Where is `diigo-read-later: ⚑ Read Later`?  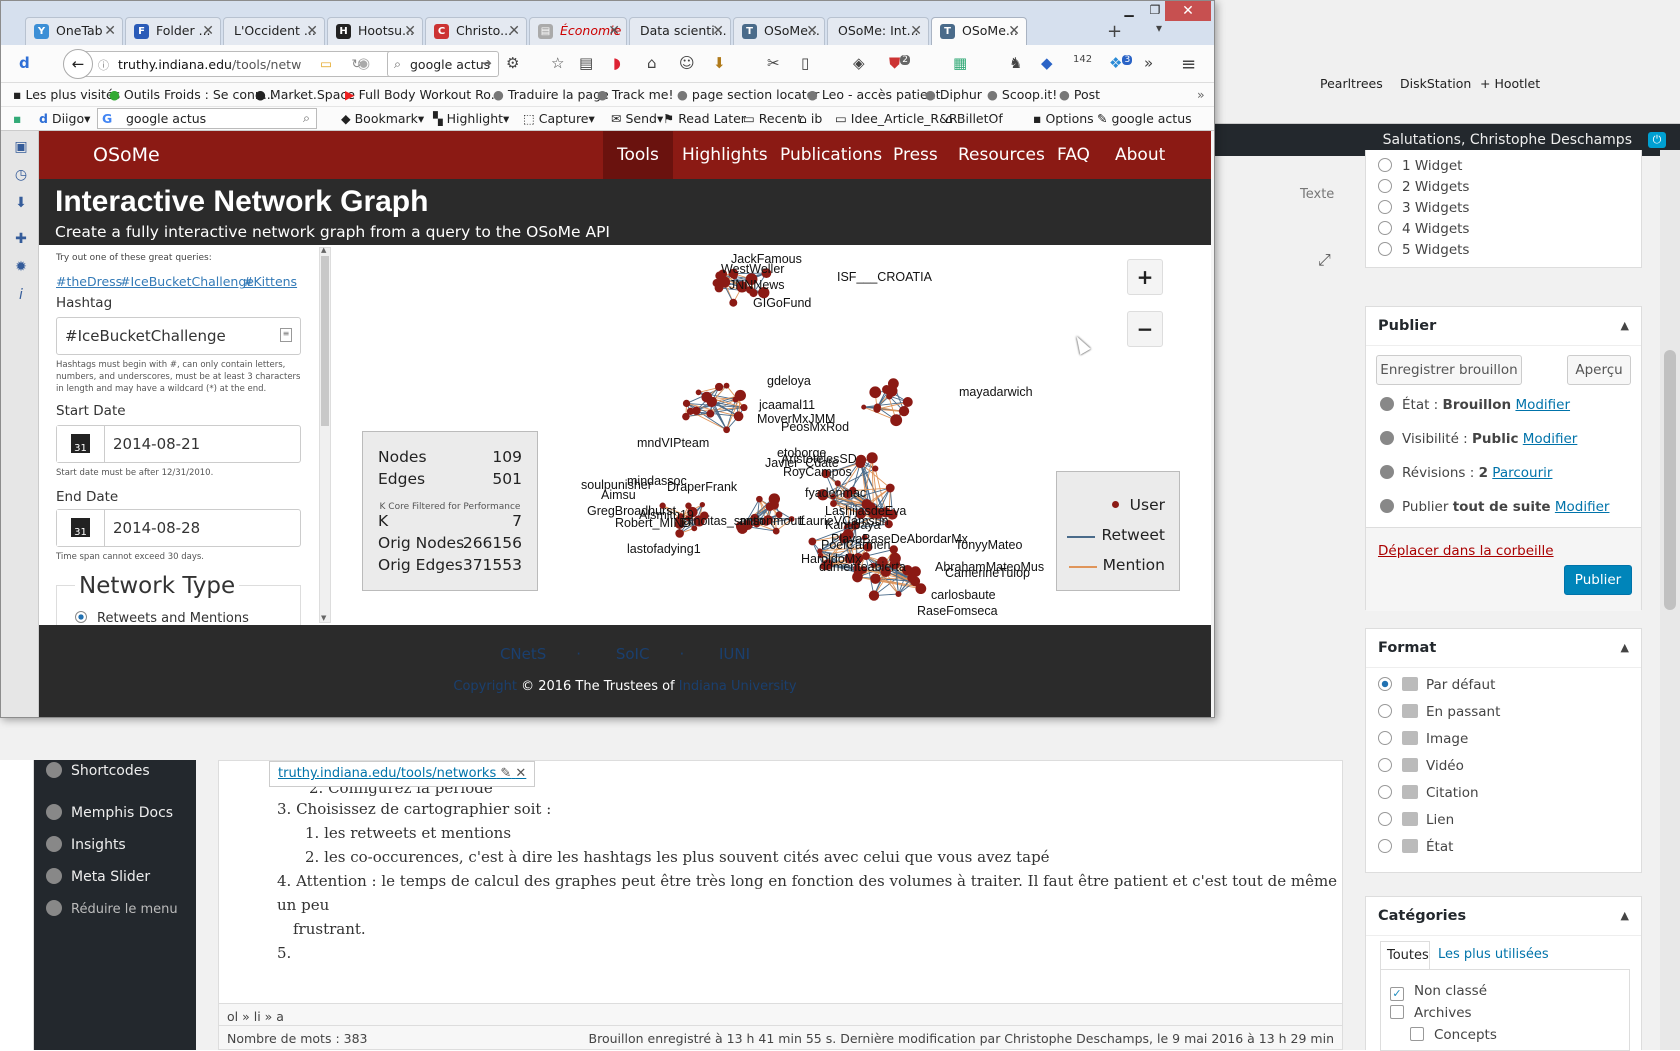 diigo-read-later: ⚑ Read Later is located at coordinates (704, 118).